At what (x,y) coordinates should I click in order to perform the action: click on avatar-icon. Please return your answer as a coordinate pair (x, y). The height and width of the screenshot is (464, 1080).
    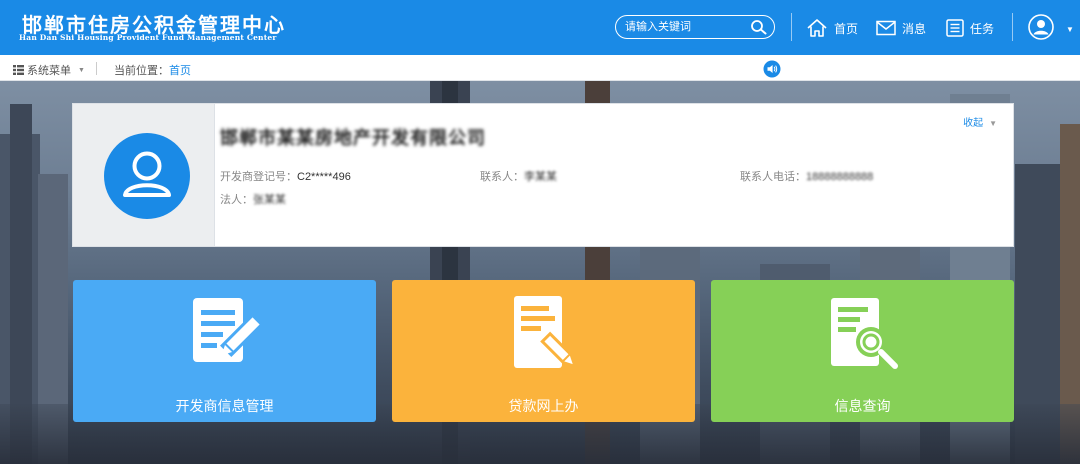
    Looking at the image, I should click on (147, 176).